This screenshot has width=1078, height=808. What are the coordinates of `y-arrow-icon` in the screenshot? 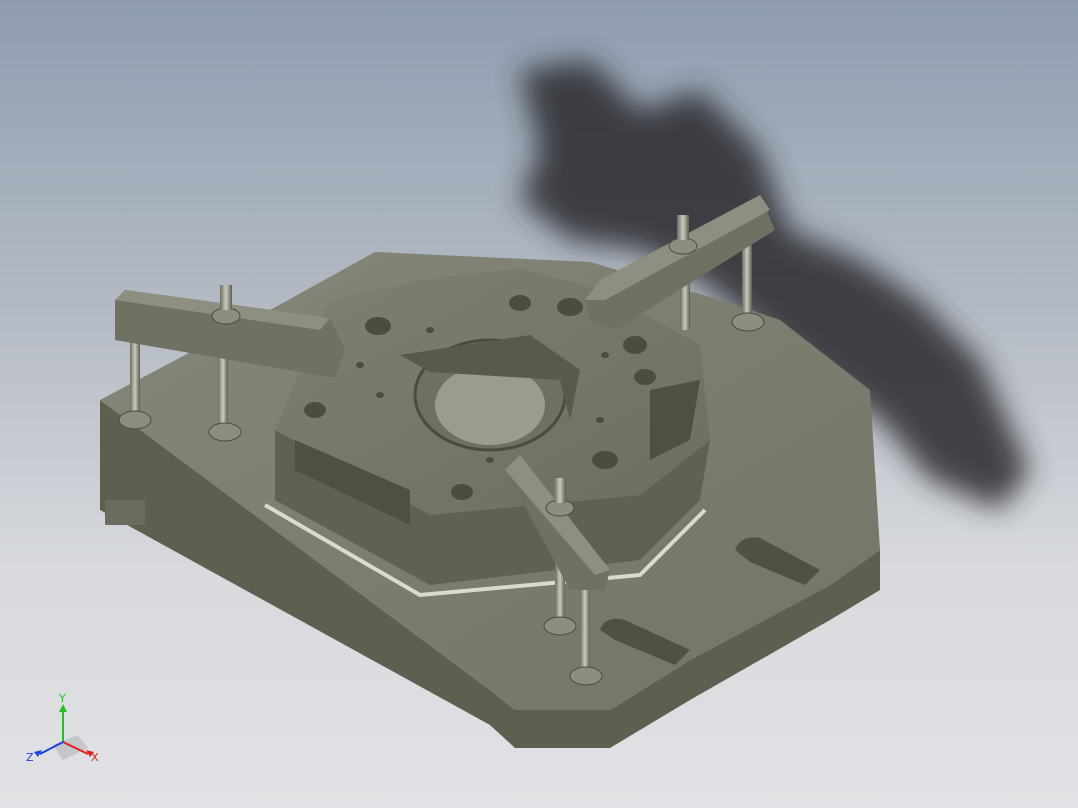 It's located at (63, 708).